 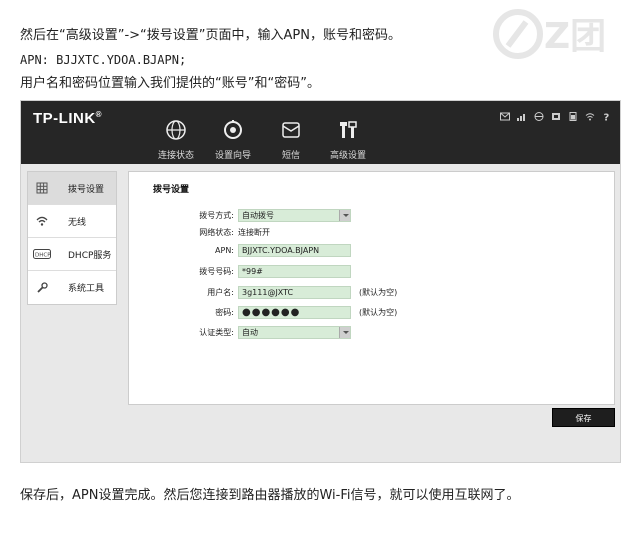 I want to click on field-row-net-status: 网络状态: 连接断开, so click(x=199, y=232).